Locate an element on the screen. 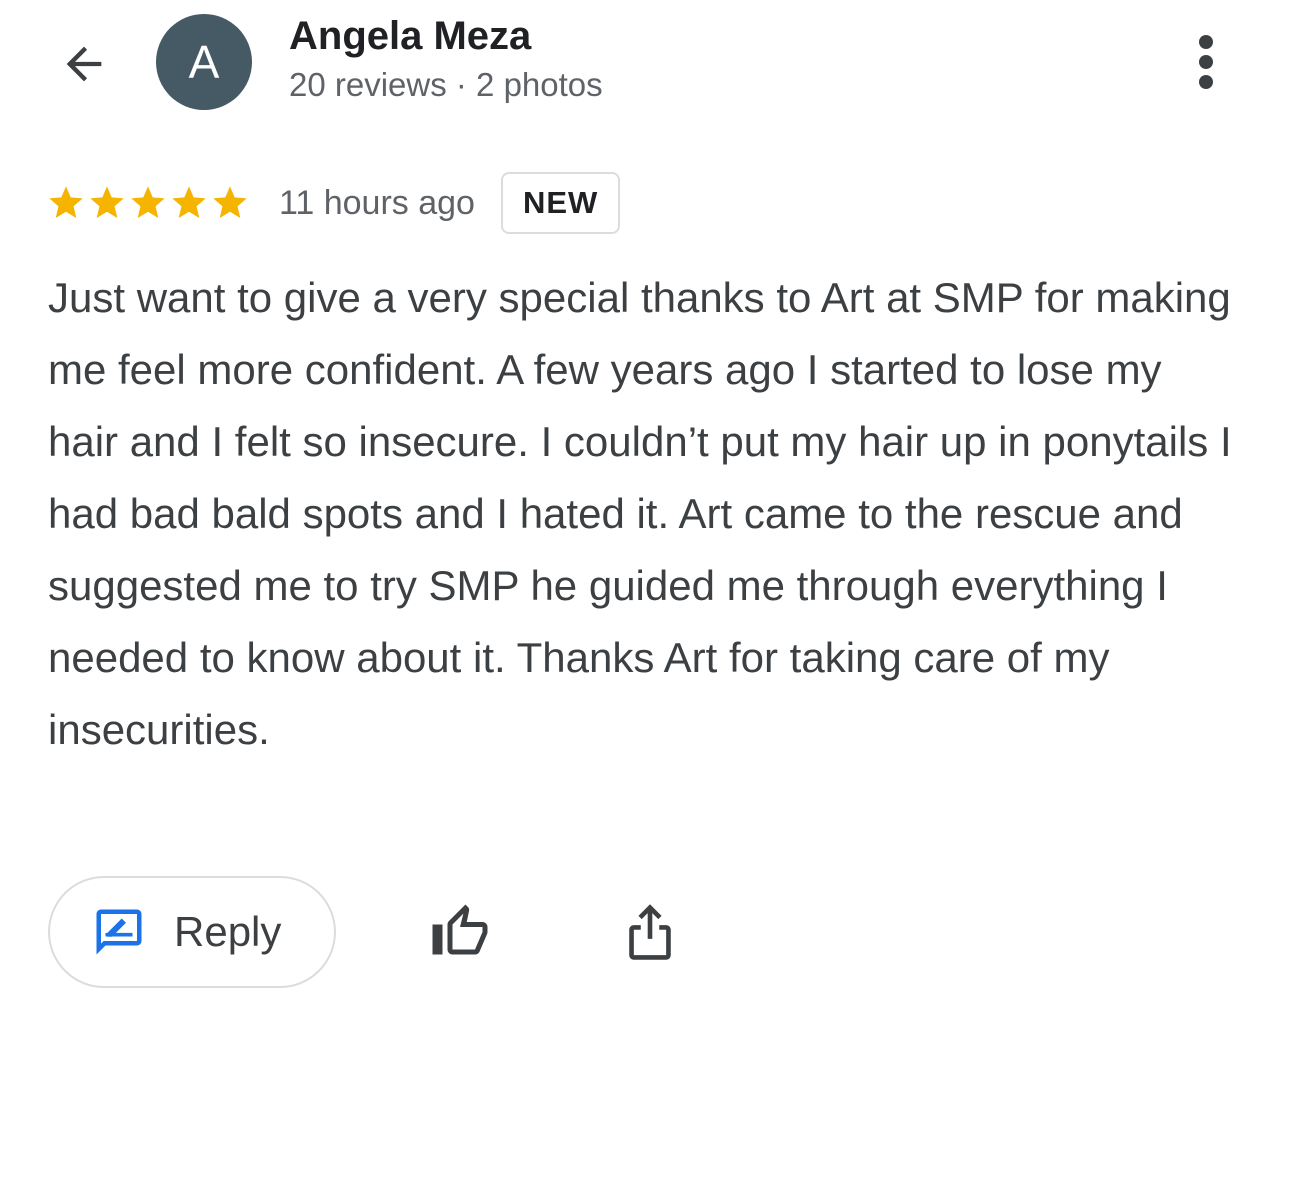 Image resolution: width=1290 pixels, height=1186 pixels. star-rating is located at coordinates (148, 203).